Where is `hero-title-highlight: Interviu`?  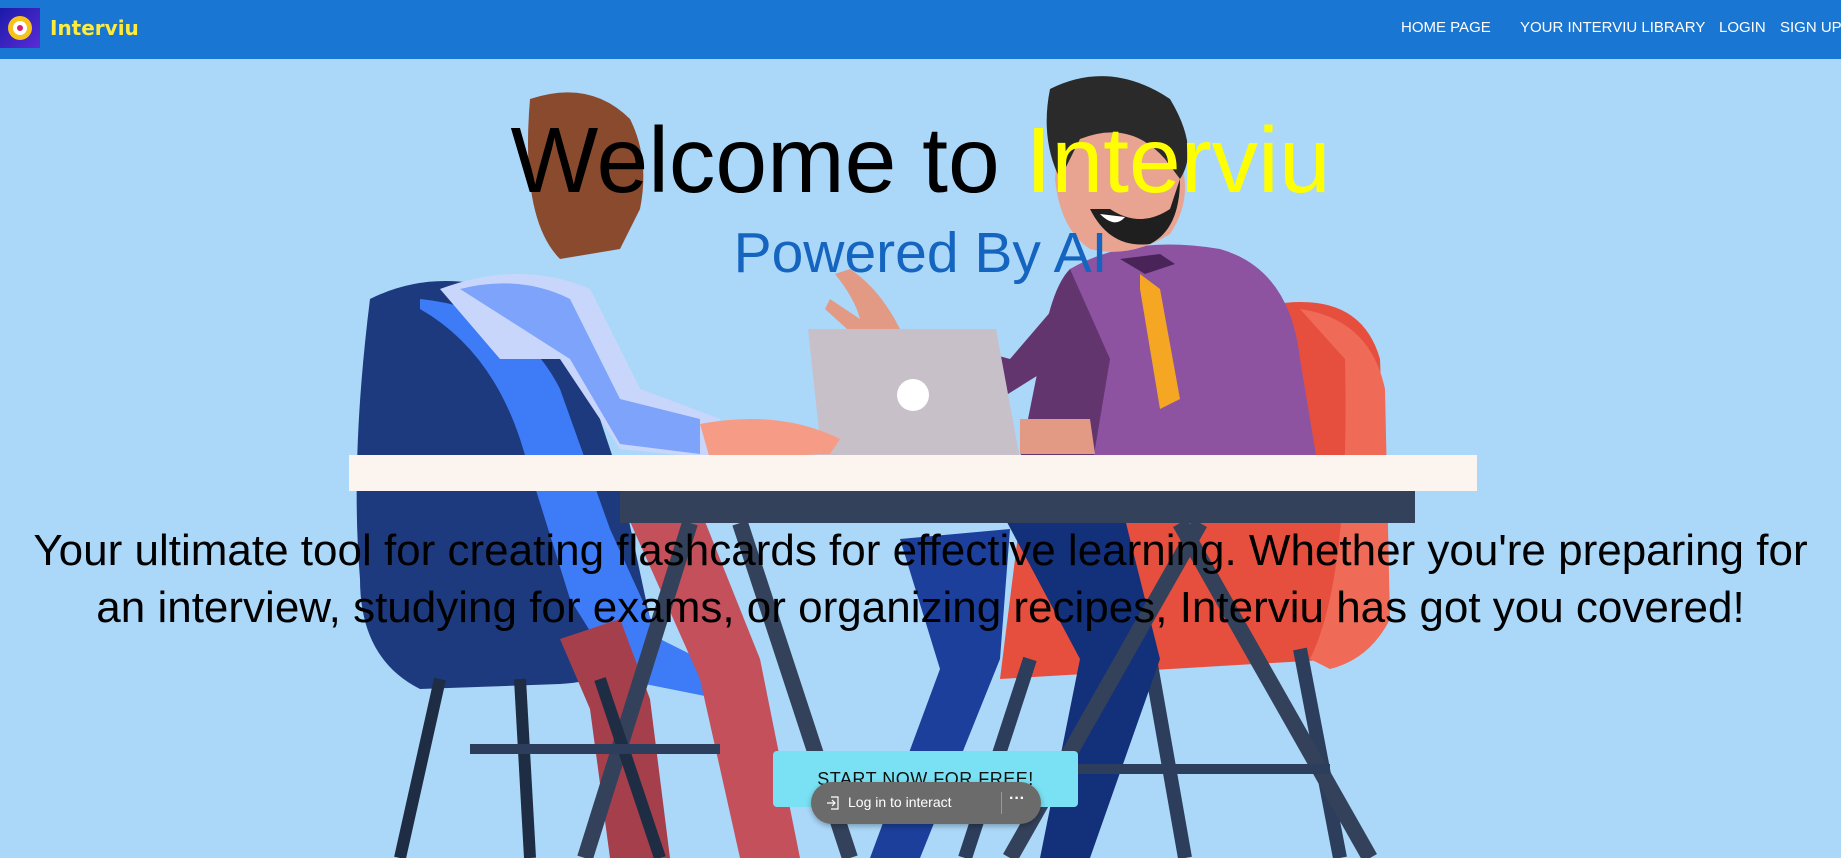
hero-title-highlight: Interviu is located at coordinates (1178, 160).